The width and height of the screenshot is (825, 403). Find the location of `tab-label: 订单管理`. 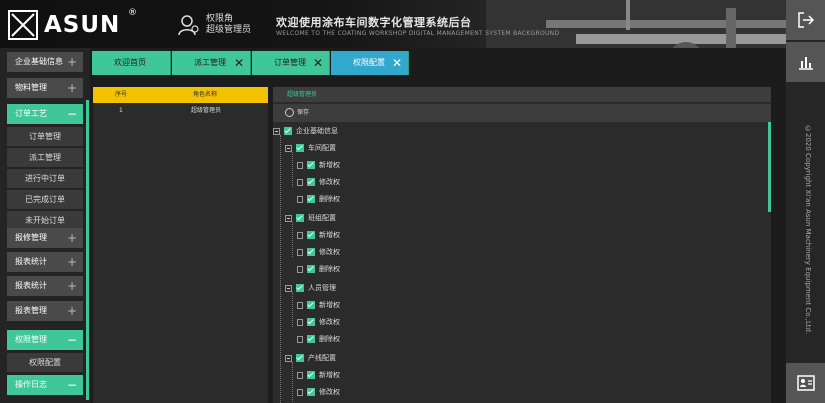

tab-label: 订单管理 is located at coordinates (290, 62).